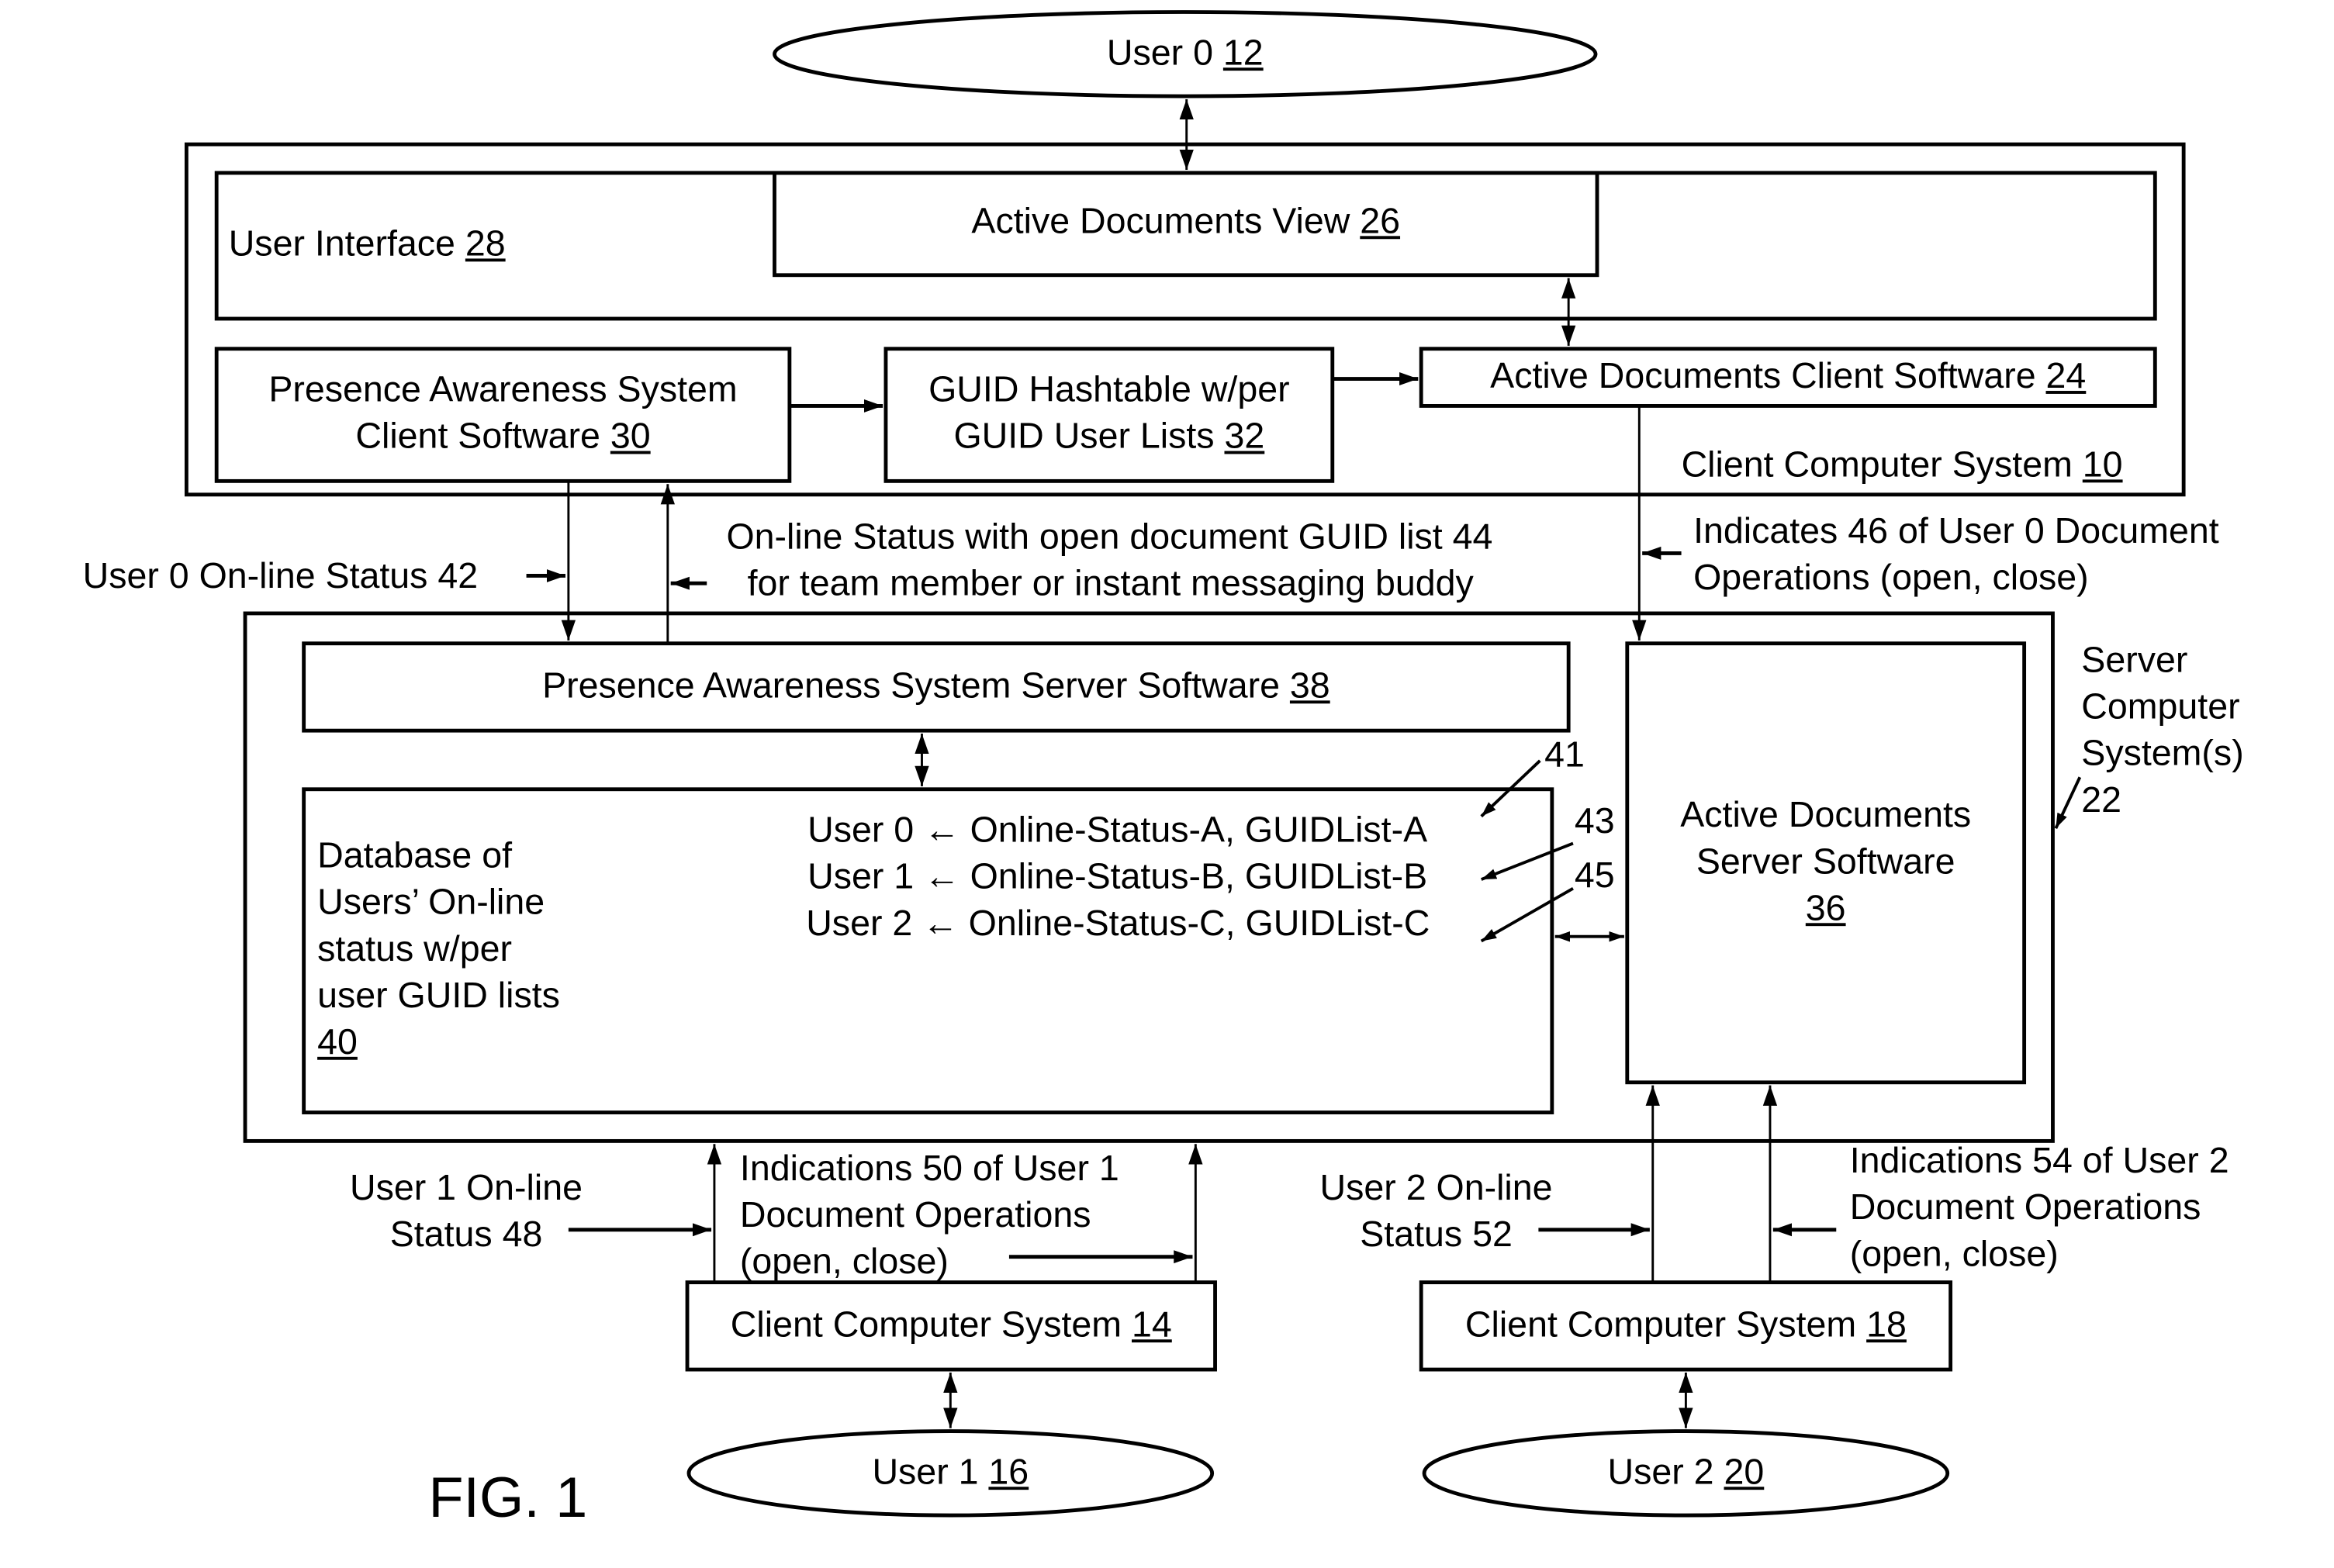 This screenshot has height=1568, width=2334. What do you see at coordinates (1877, 465) in the screenshot?
I see `client-system-10-text: Client Computer System` at bounding box center [1877, 465].